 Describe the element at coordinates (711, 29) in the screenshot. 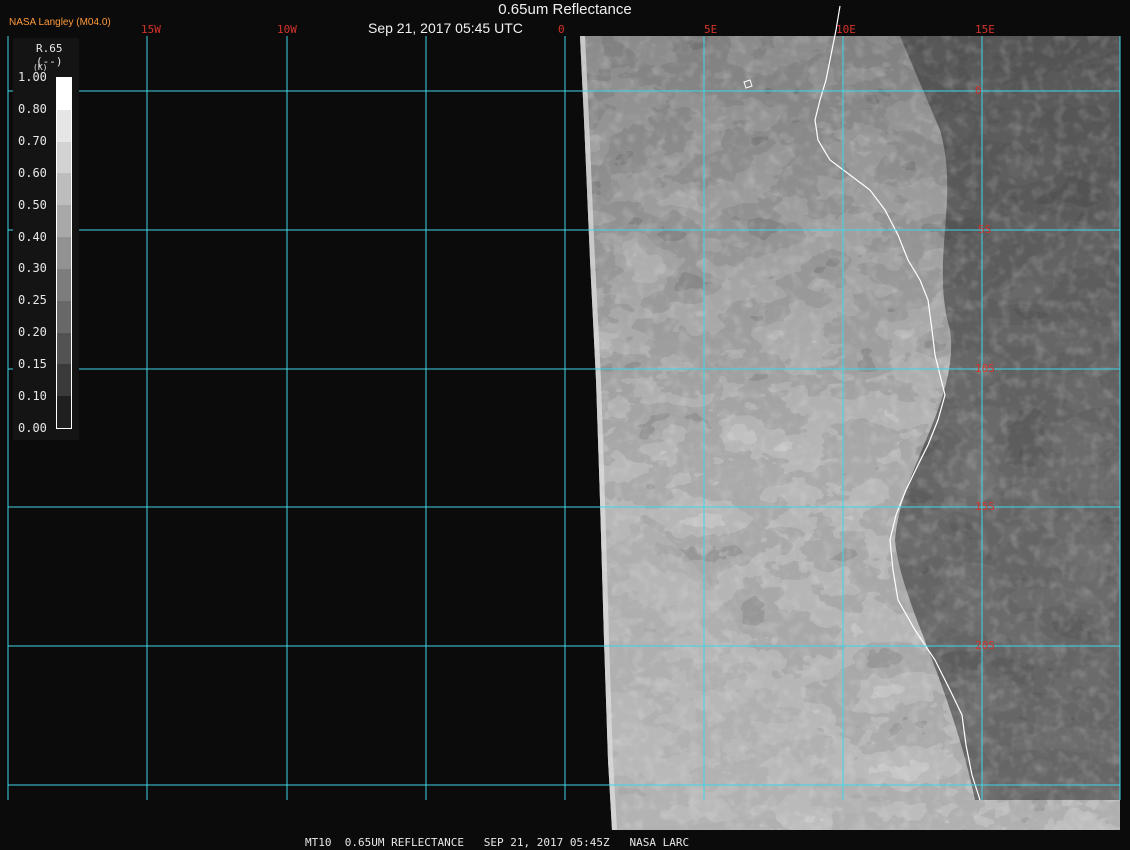

I see `longitude-label: 5E` at that location.